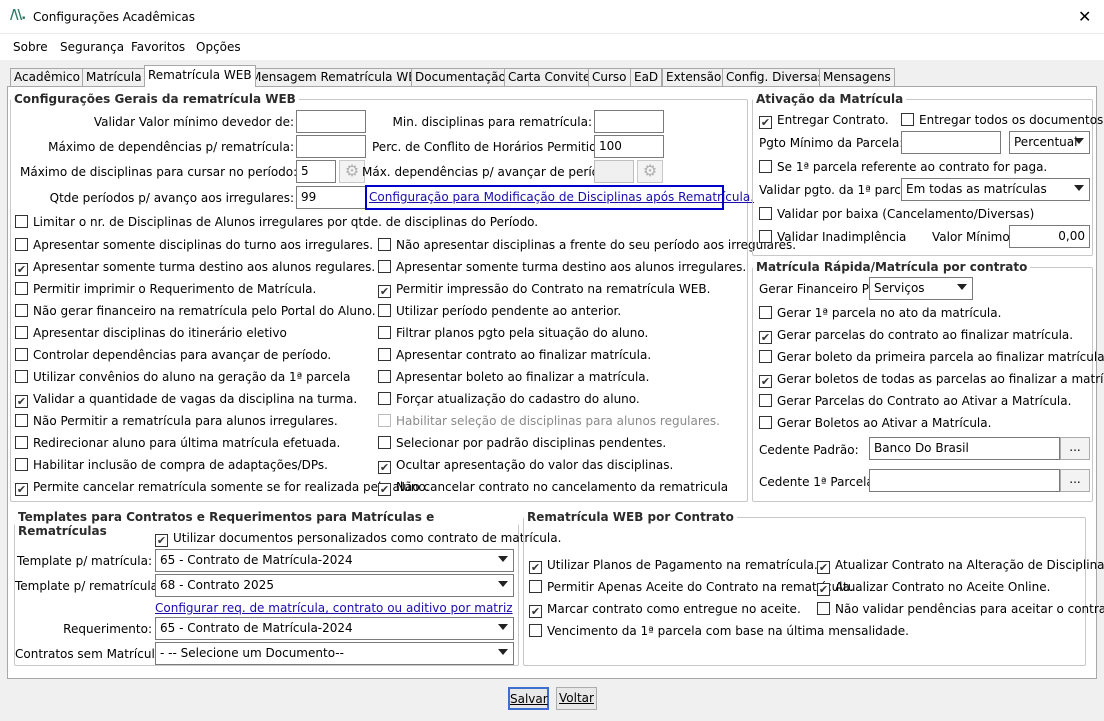 This screenshot has height=721, width=1104. I want to click on tab-carta-convite: Carta Convite, so click(549, 77).